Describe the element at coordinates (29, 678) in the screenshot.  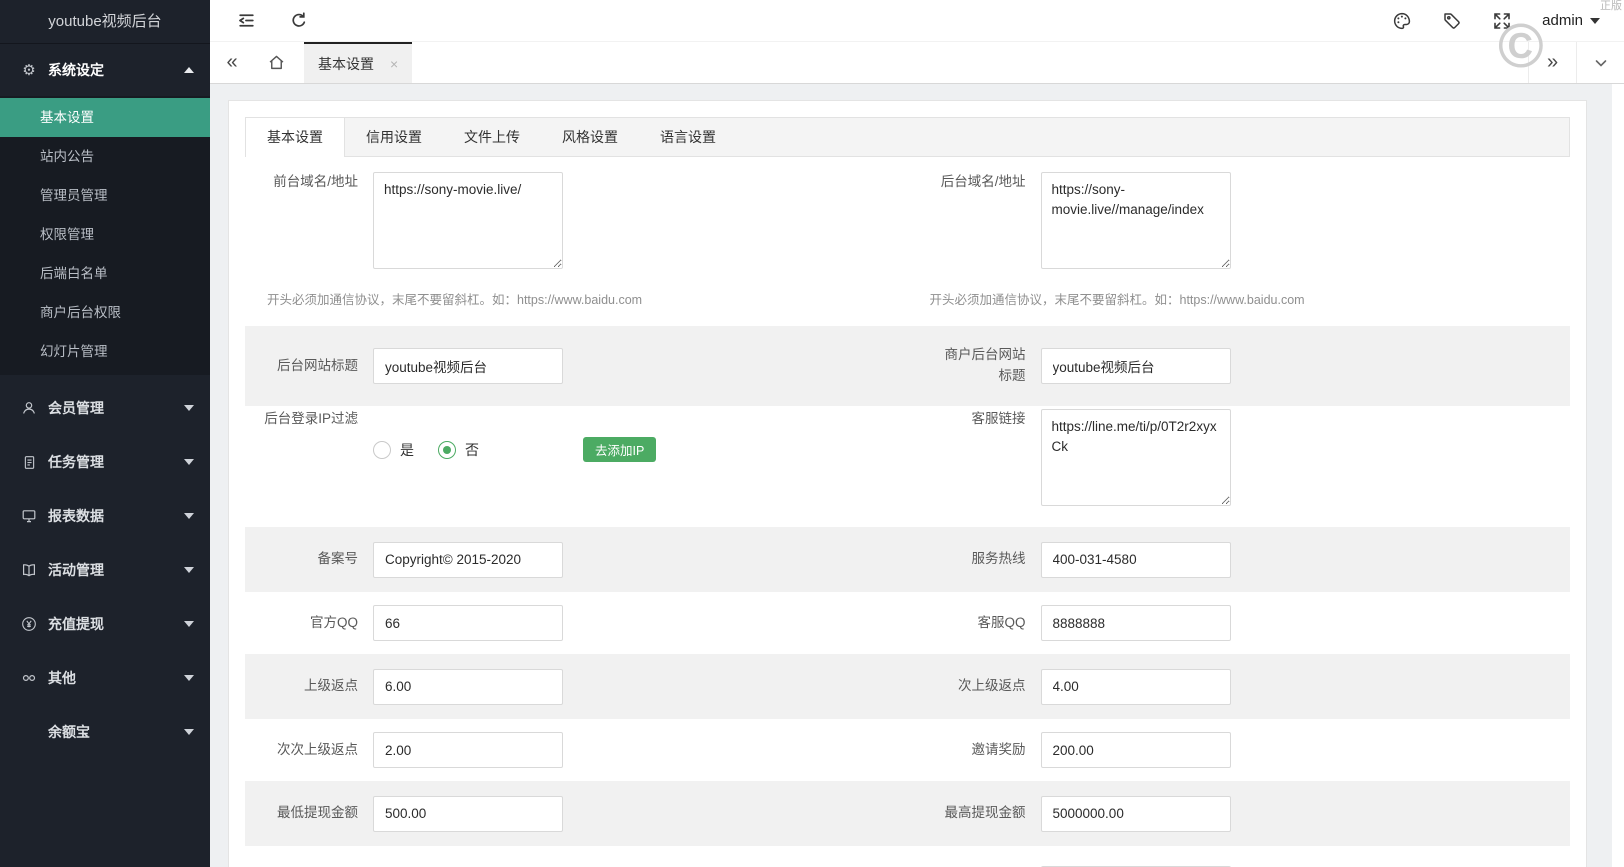
I see `link-icon` at that location.